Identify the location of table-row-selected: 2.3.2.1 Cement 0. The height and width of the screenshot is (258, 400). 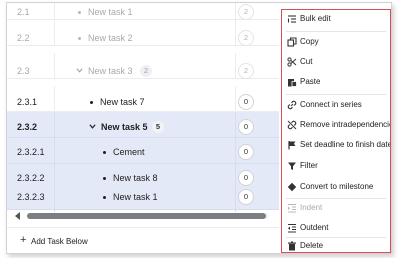
(143, 151).